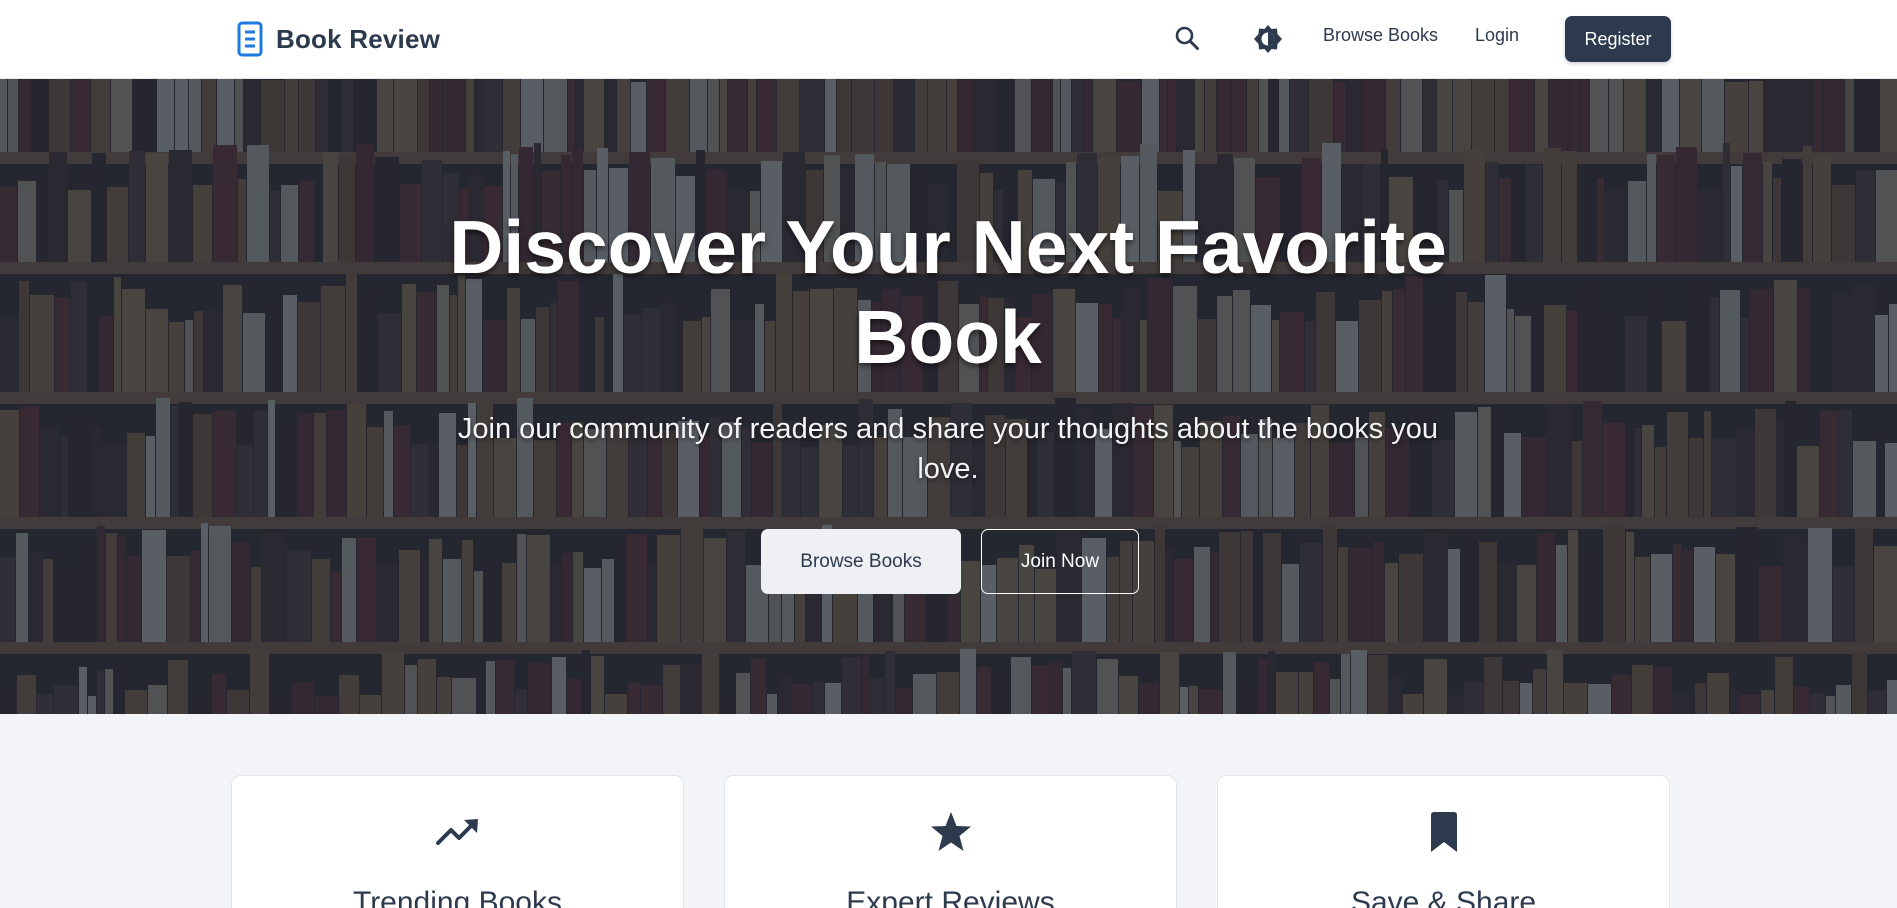  What do you see at coordinates (457, 897) in the screenshot?
I see `feature-title: Trending Books` at bounding box center [457, 897].